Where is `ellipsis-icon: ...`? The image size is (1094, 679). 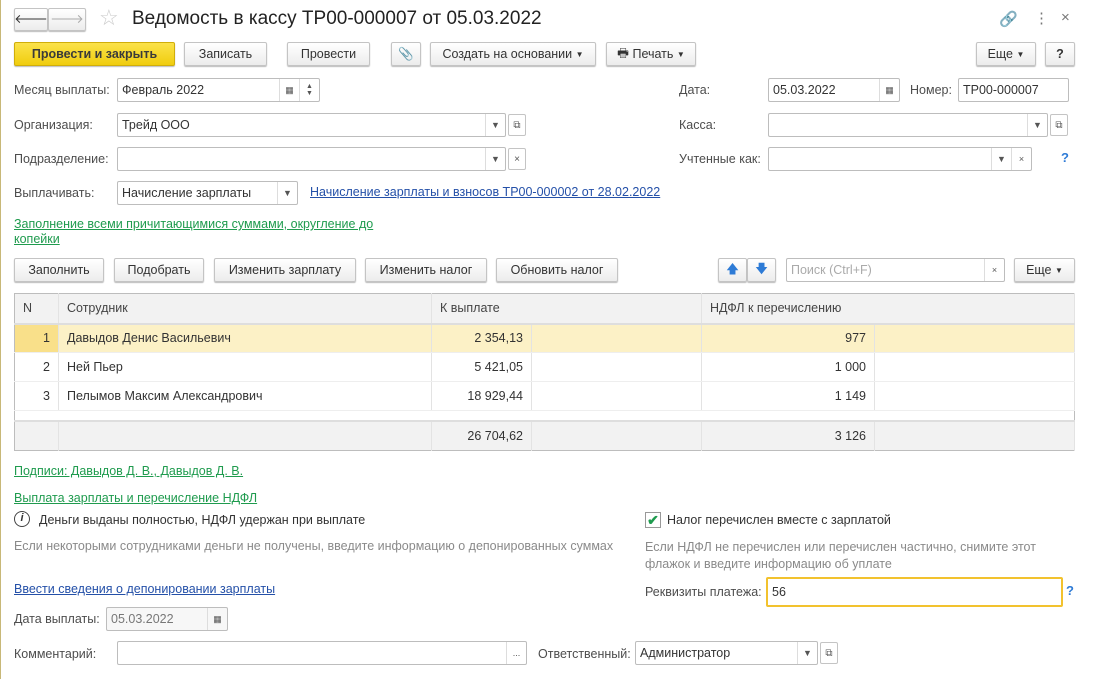 ellipsis-icon: ... is located at coordinates (516, 653).